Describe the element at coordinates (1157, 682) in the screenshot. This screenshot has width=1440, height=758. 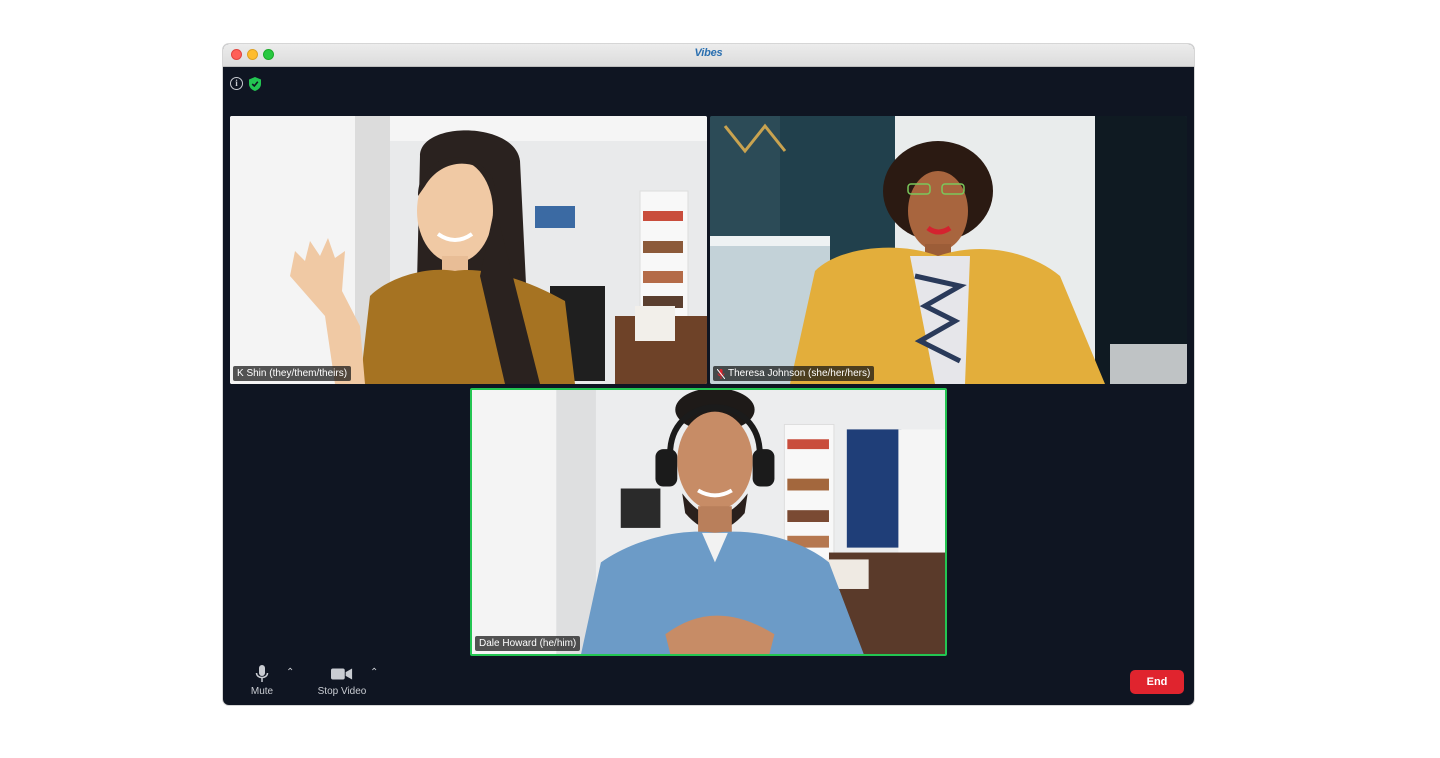
I see `end-meeting-button: End` at that location.